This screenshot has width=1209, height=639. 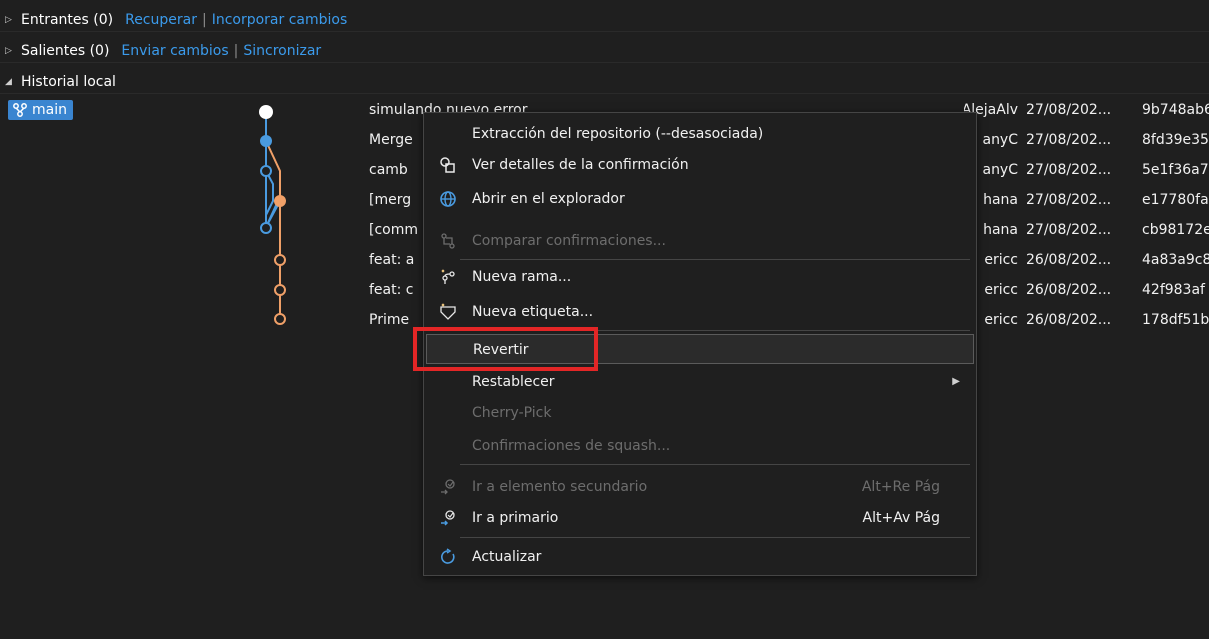 I want to click on menu-item-reset: Restablecer ▶, so click(x=700, y=382).